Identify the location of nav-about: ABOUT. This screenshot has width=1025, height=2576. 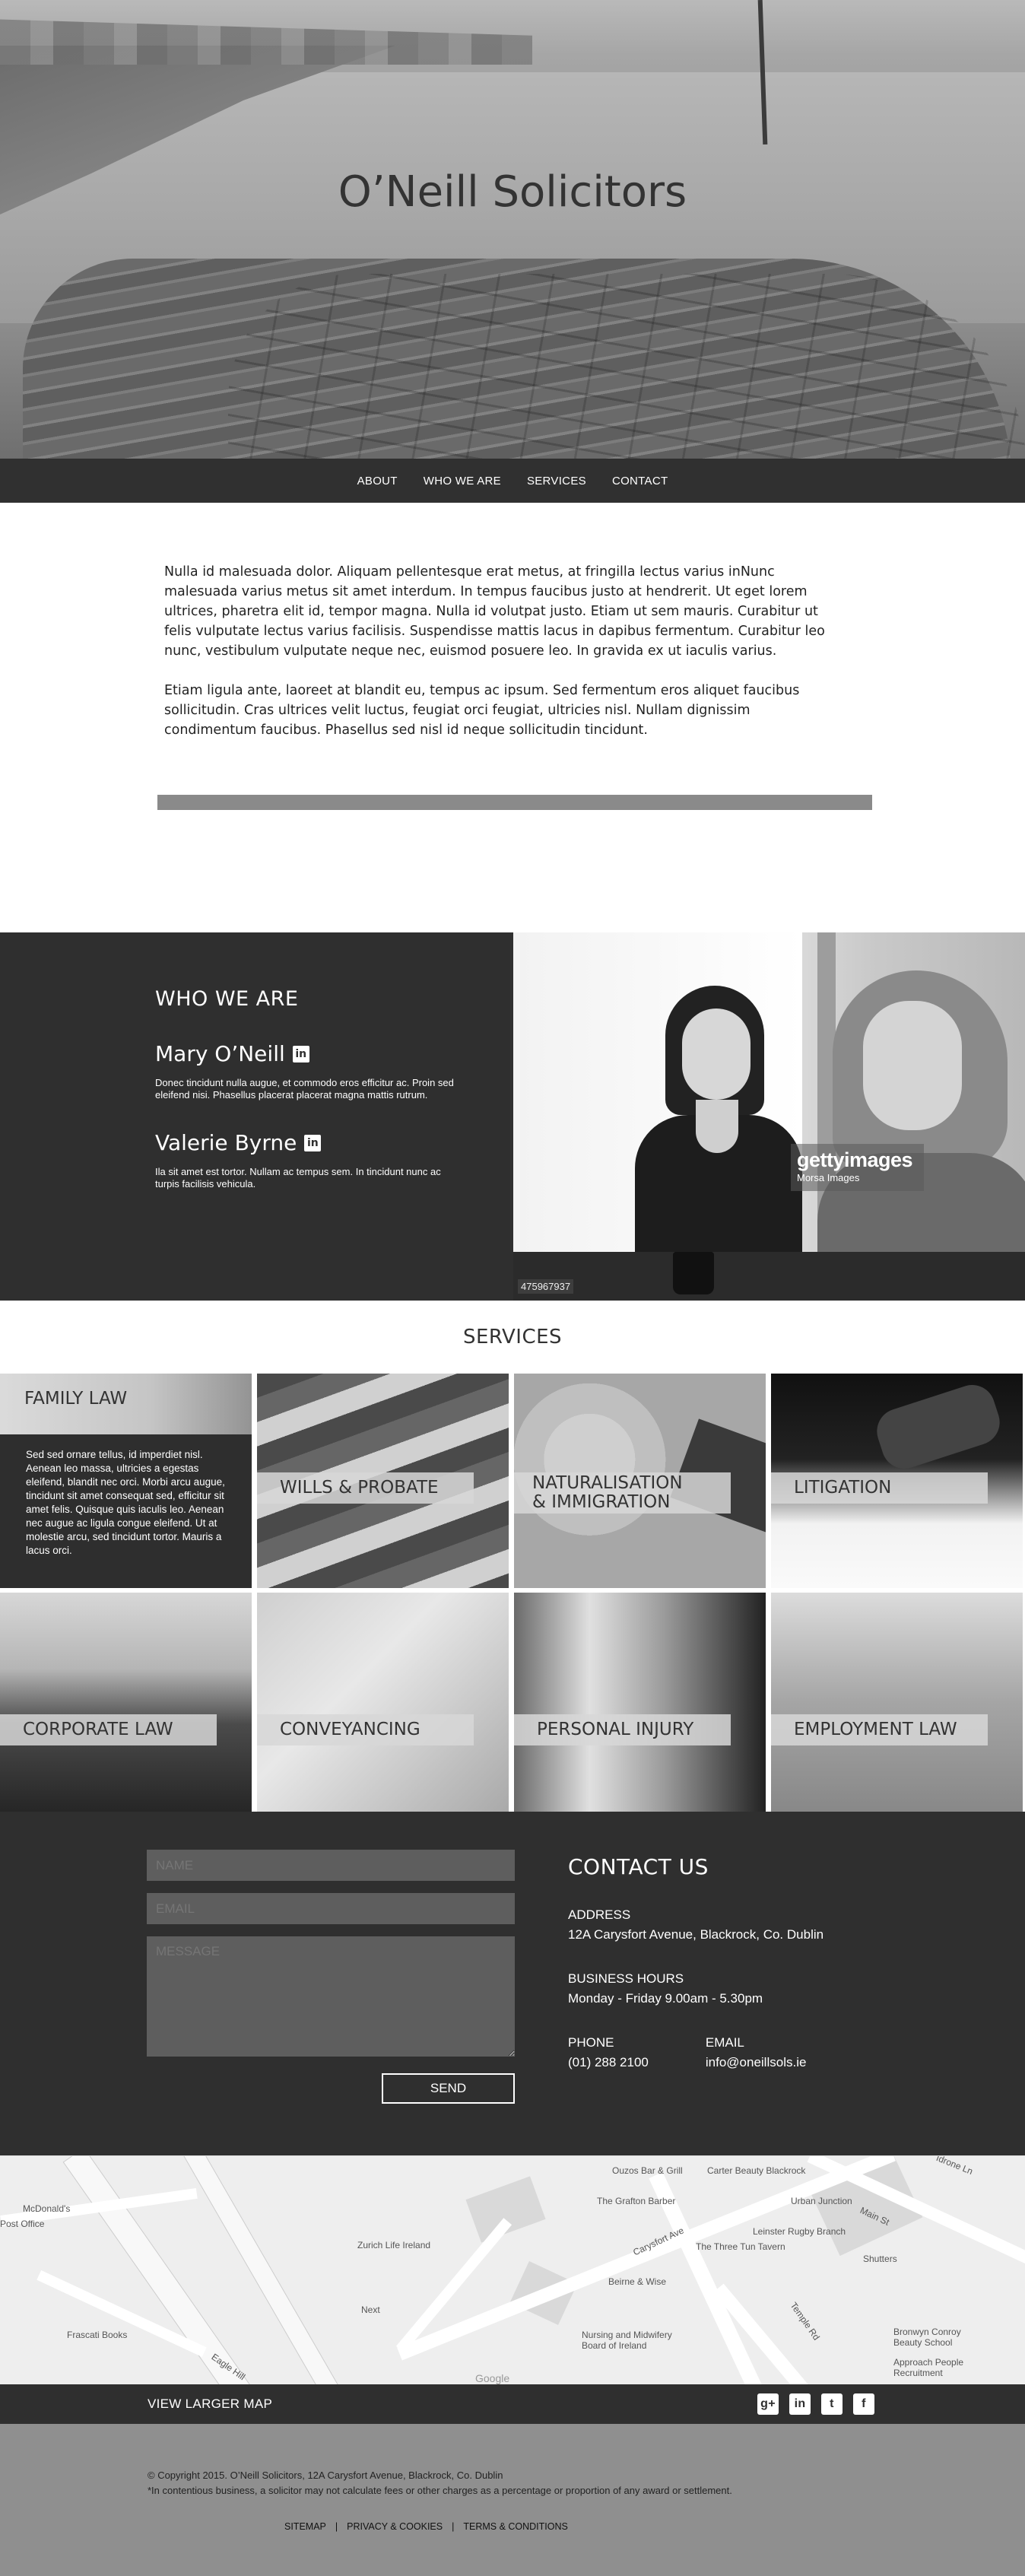
(377, 481).